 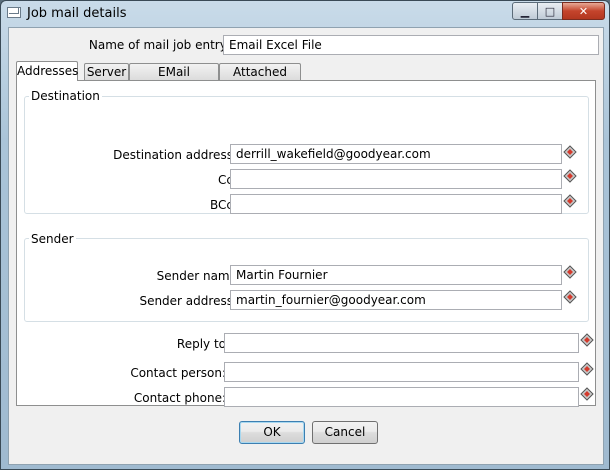 I want to click on tab-server-label: Server, so click(x=106, y=72).